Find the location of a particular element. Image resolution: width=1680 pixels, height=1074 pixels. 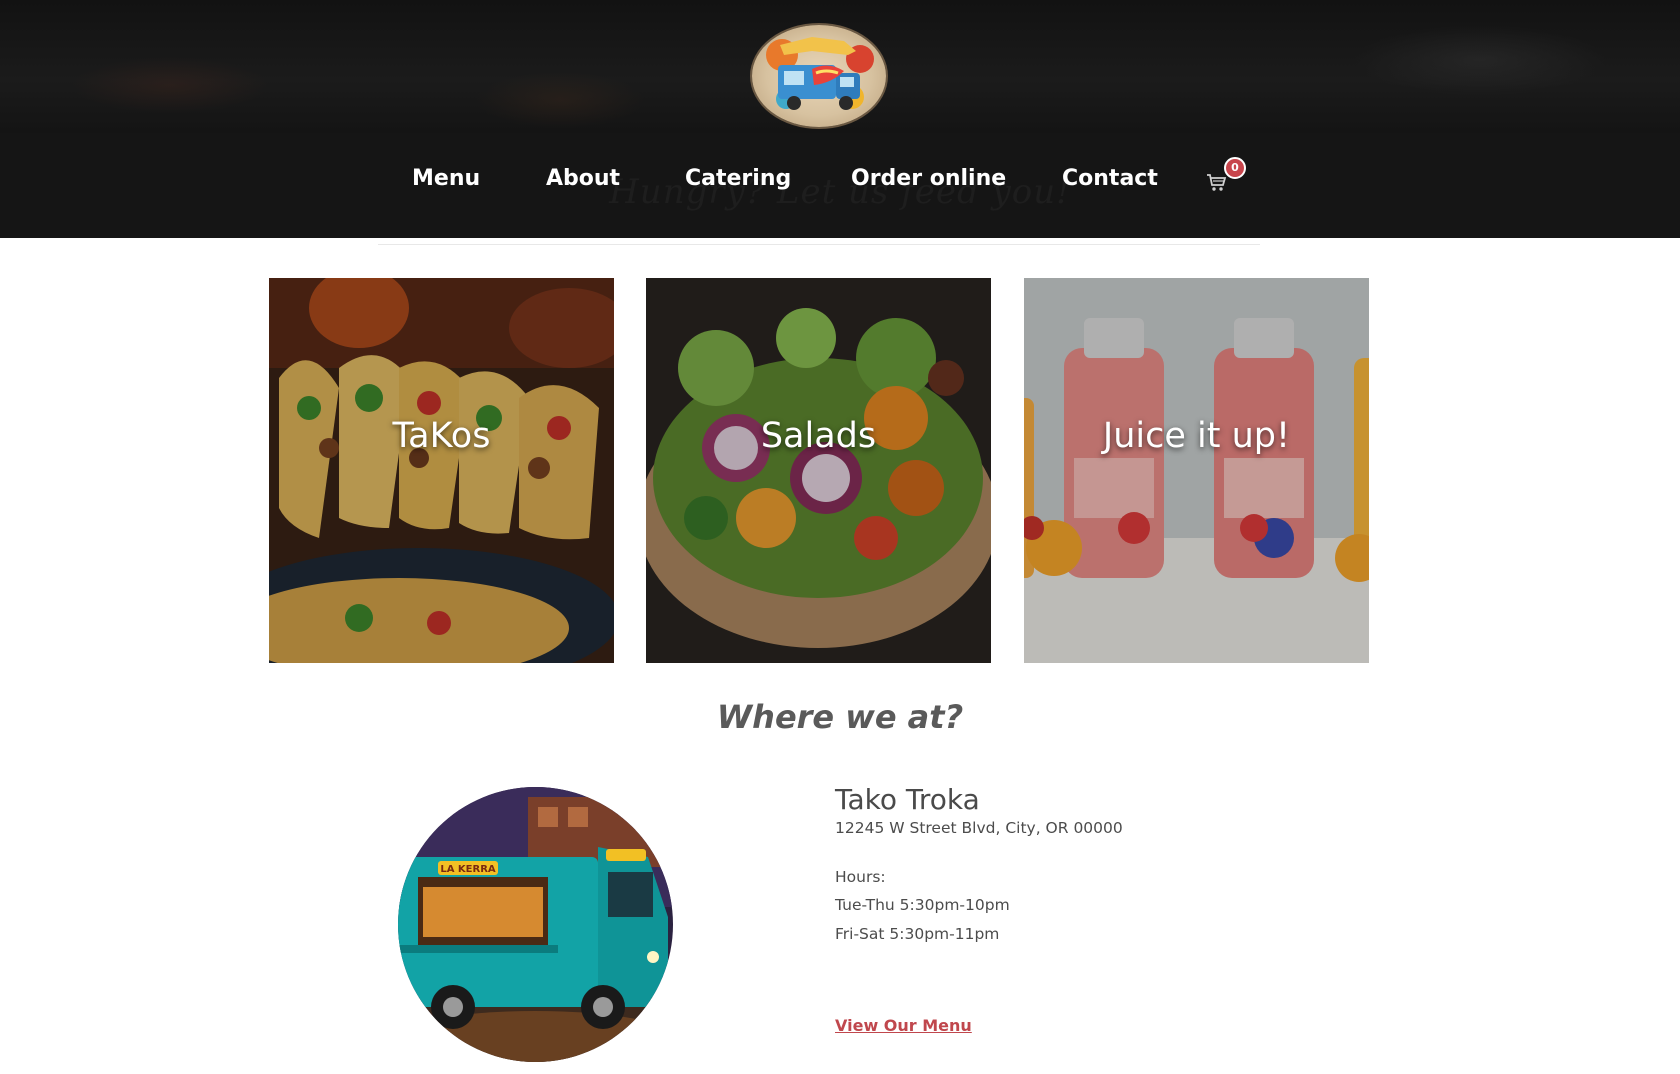

tile-juice: Juice it up! is located at coordinates (1196, 470).